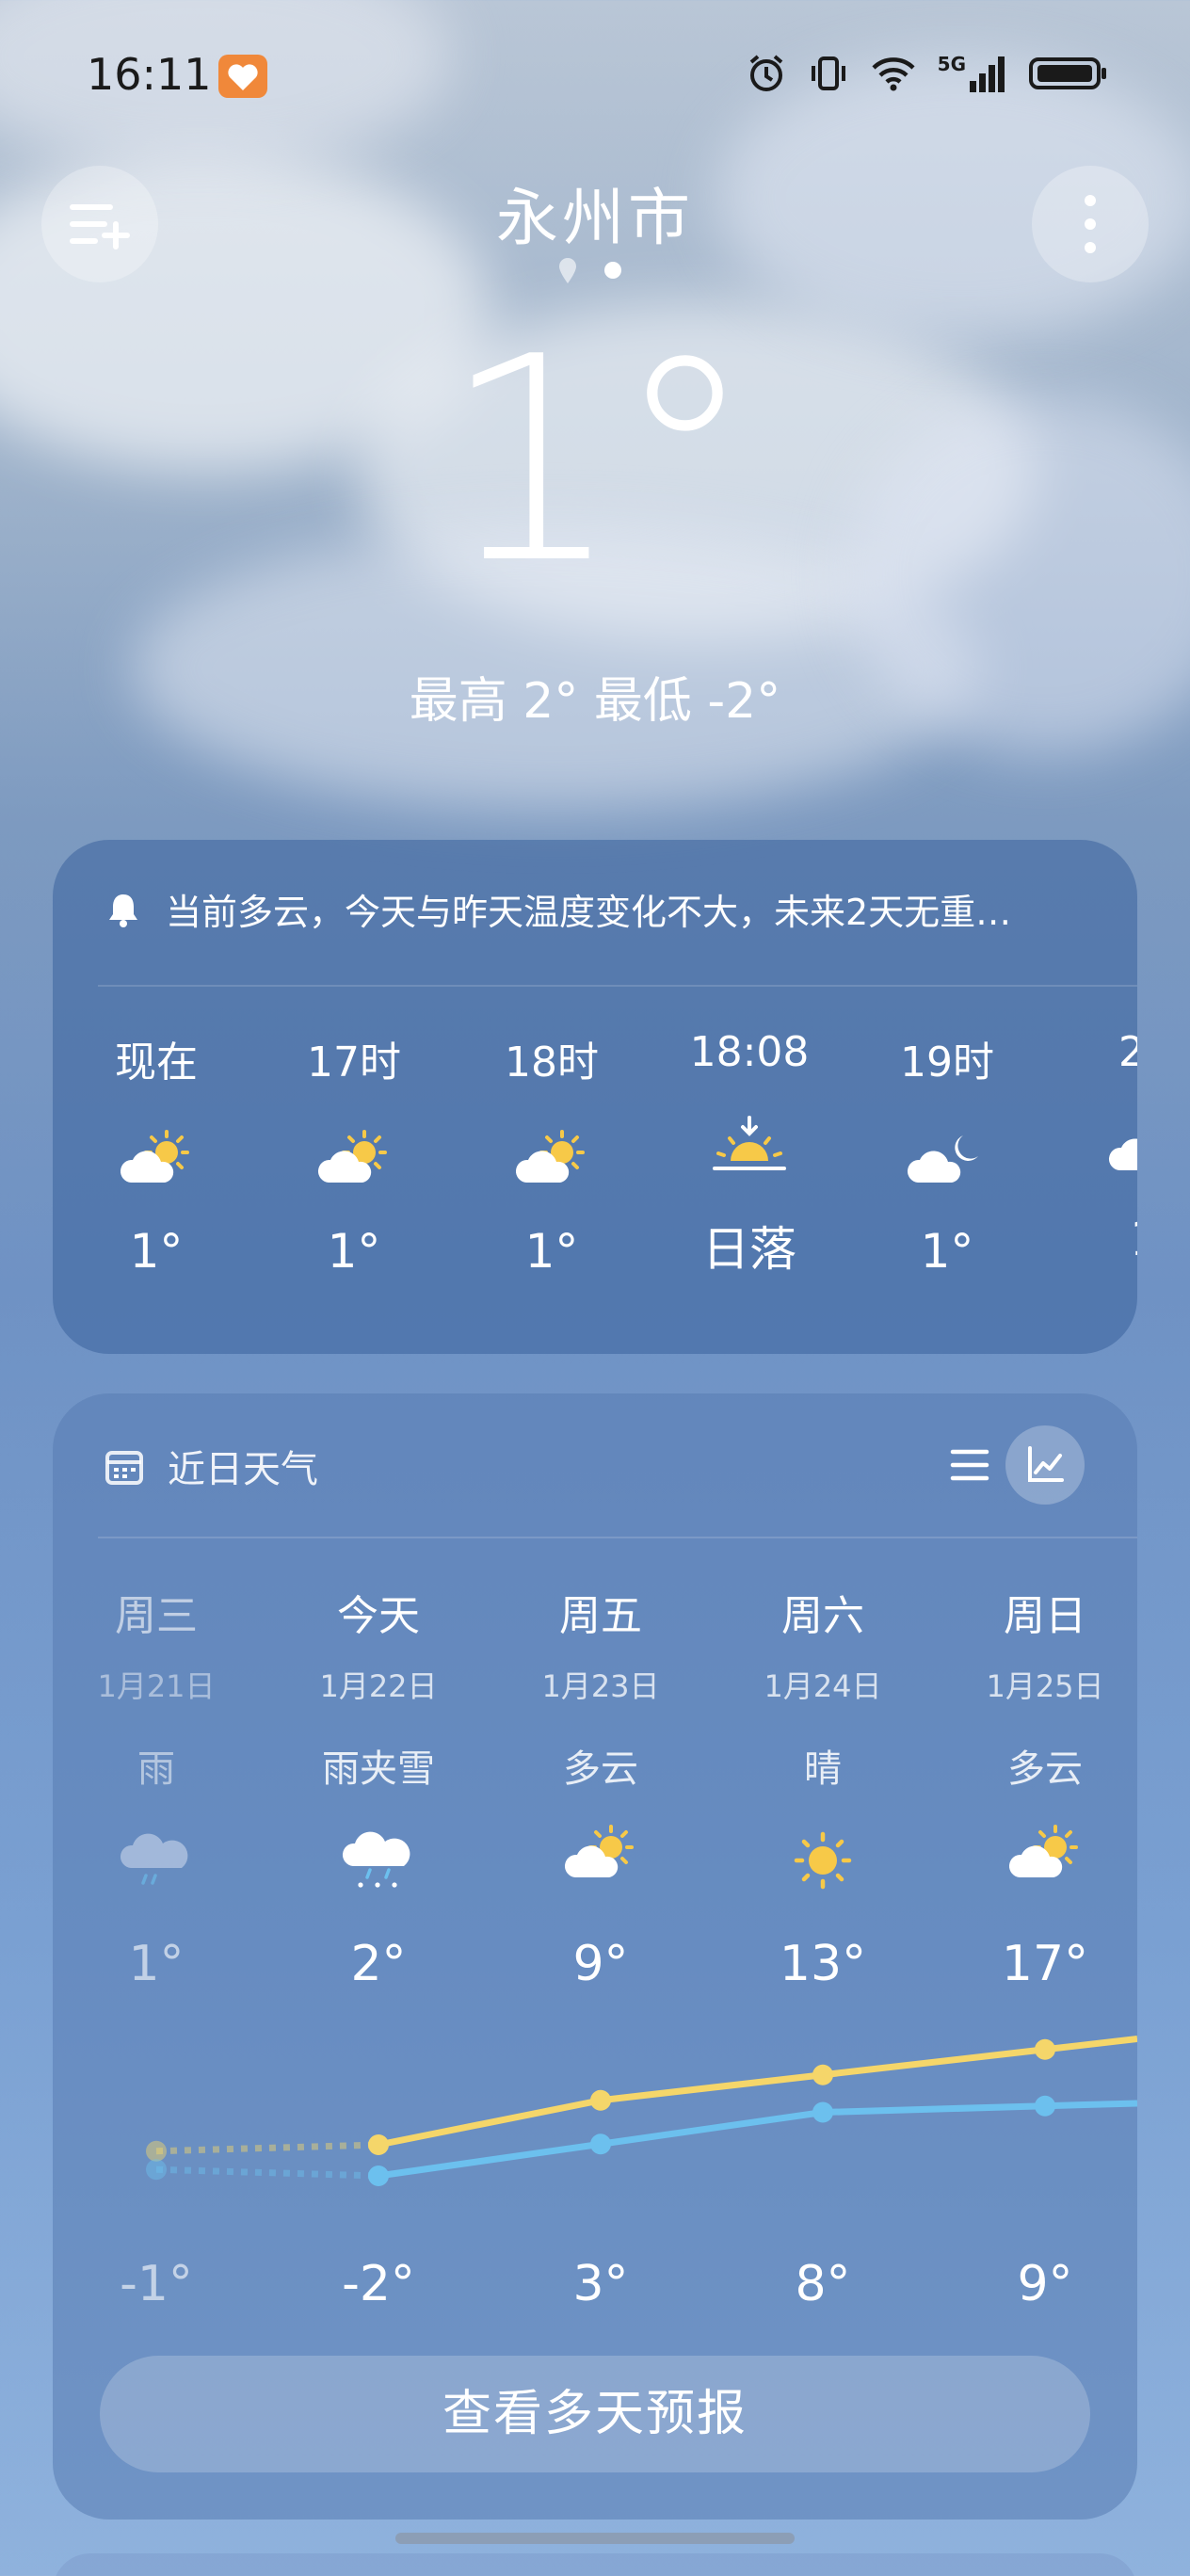  Describe the element at coordinates (766, 73) in the screenshot. I see `alarm-icon` at that location.